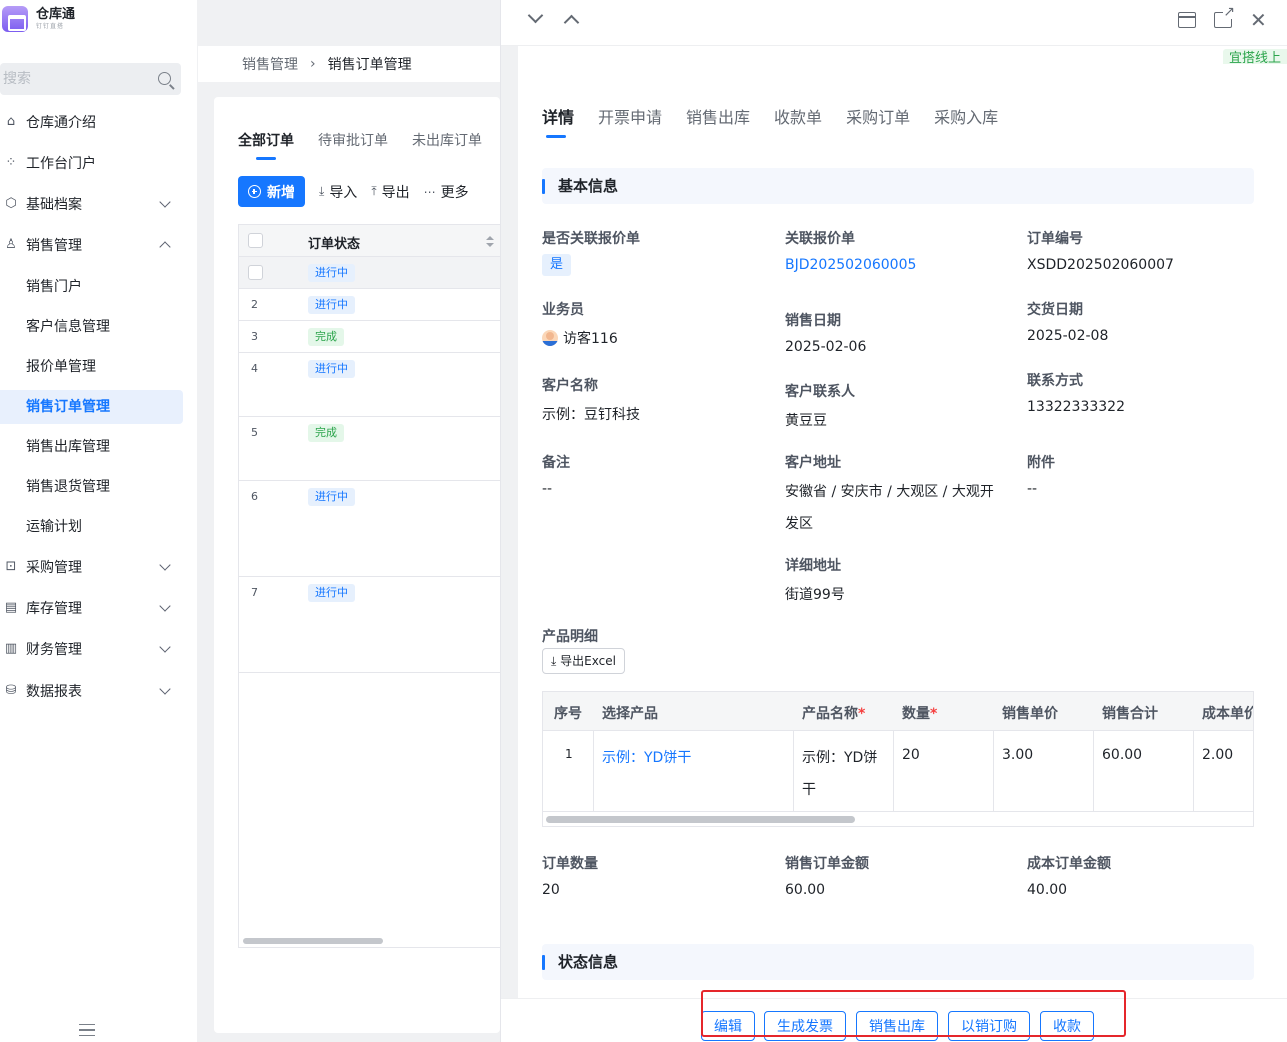 The height and width of the screenshot is (1042, 1287). I want to click on sidebar-item-label: 基础档案, so click(54, 205).